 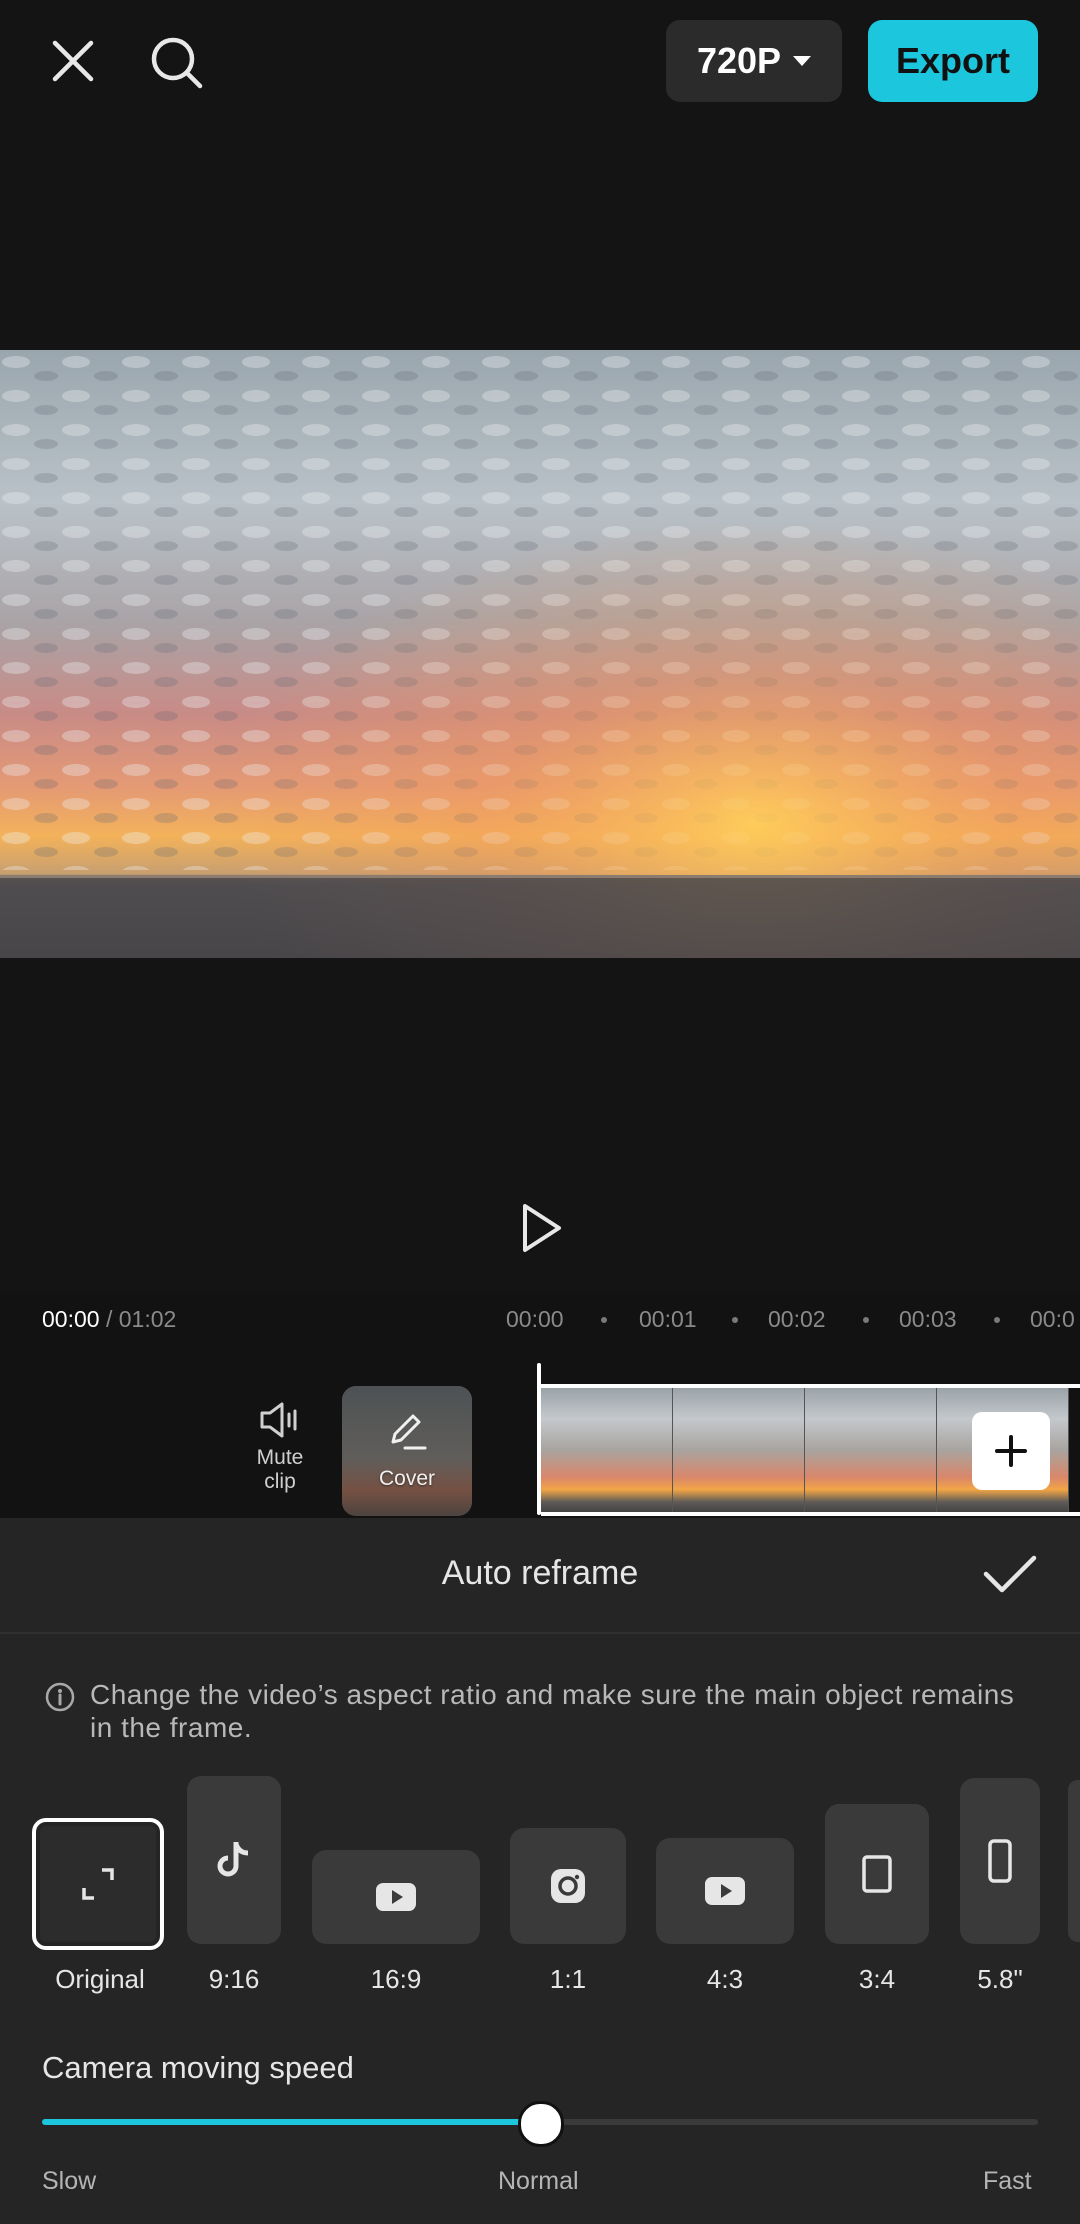 What do you see at coordinates (540, 1228) in the screenshot?
I see `play-icon` at bounding box center [540, 1228].